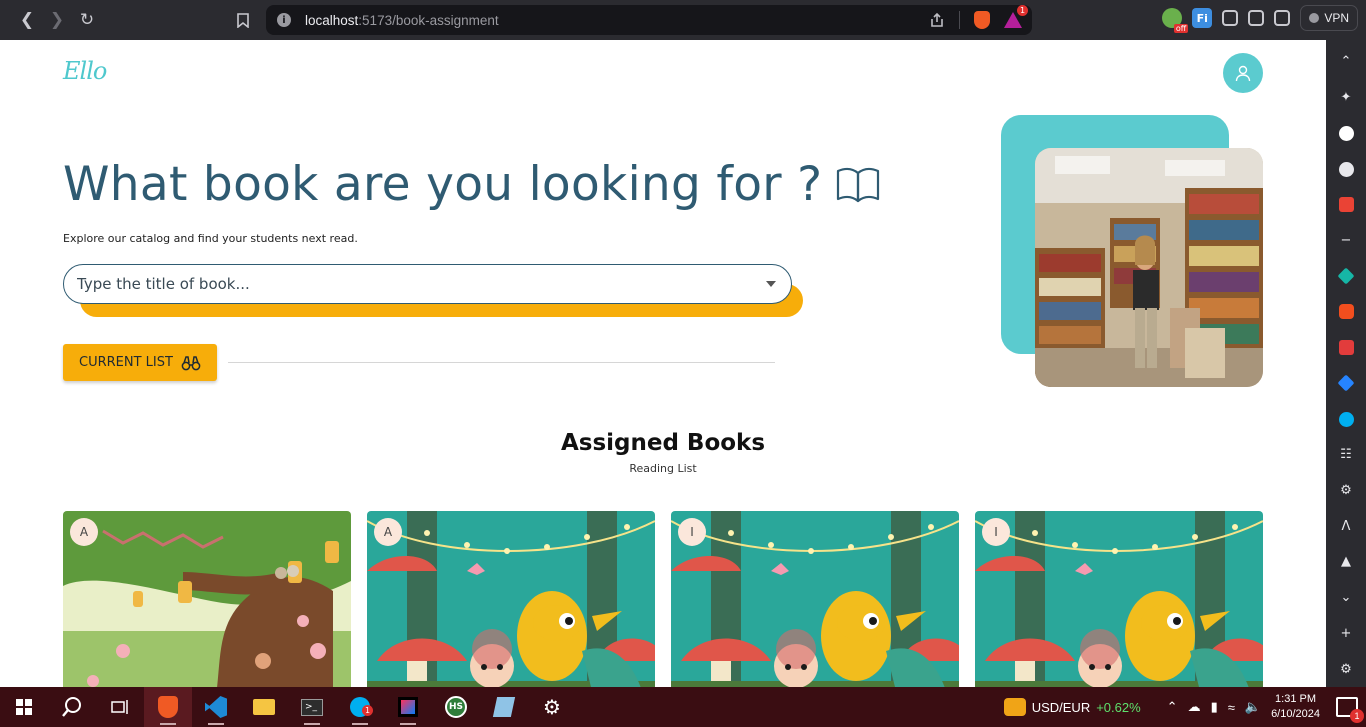 The height and width of the screenshot is (727, 1366). What do you see at coordinates (1061, 707) in the screenshot?
I see `currency-pair: USD/EUR` at bounding box center [1061, 707].